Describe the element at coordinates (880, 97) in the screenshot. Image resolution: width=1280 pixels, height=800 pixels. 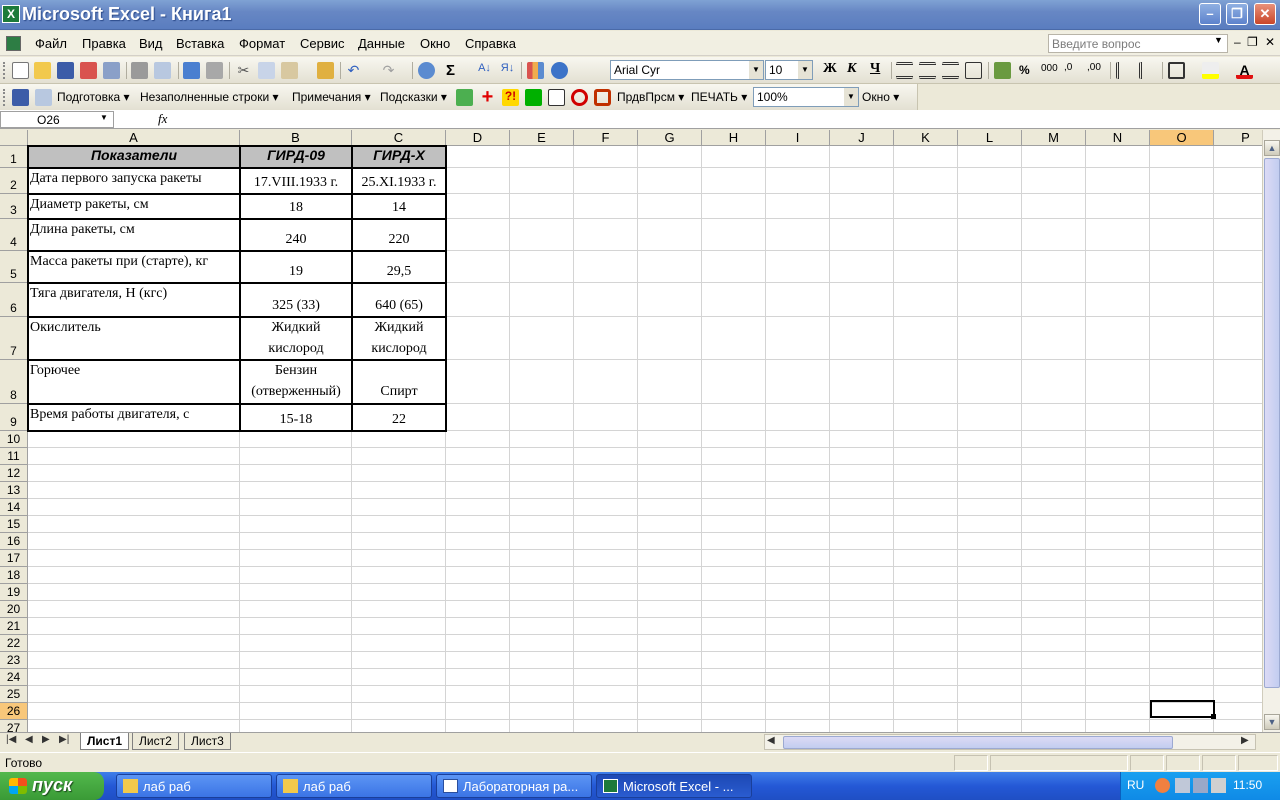
I see `window-menu-button: Окно ▾` at that location.